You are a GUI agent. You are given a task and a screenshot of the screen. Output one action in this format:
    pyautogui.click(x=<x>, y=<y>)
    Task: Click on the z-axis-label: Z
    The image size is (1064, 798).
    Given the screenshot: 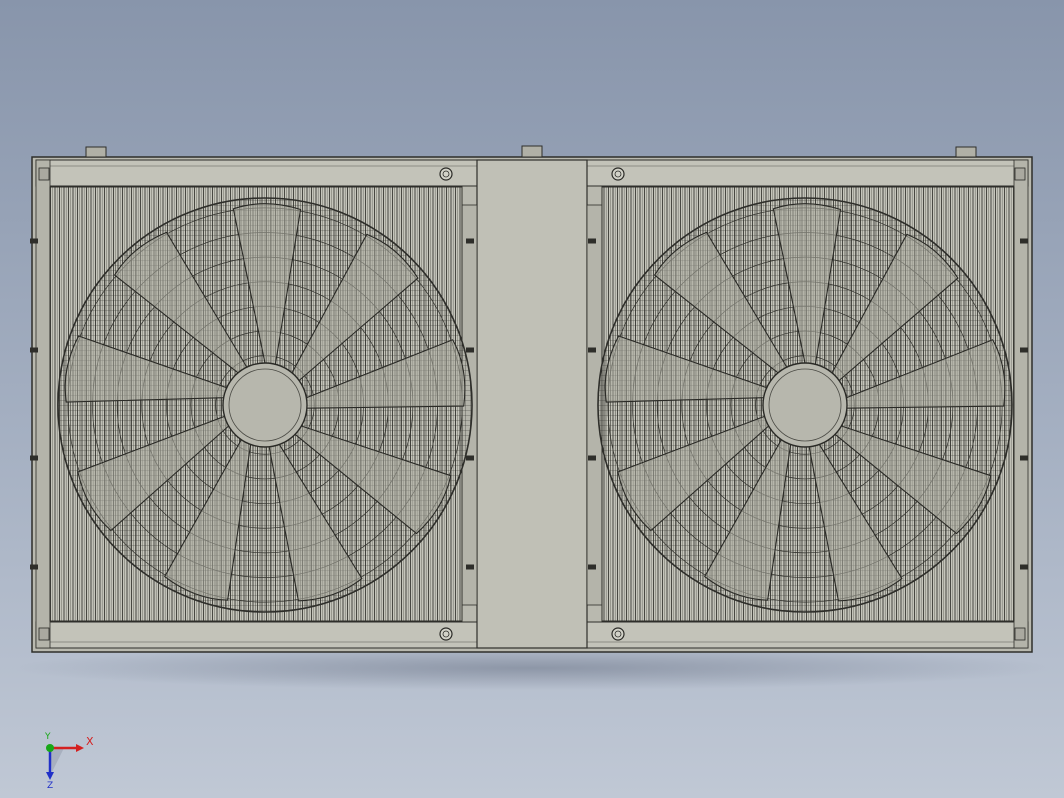 What is the action you would take?
    pyautogui.click(x=50, y=784)
    